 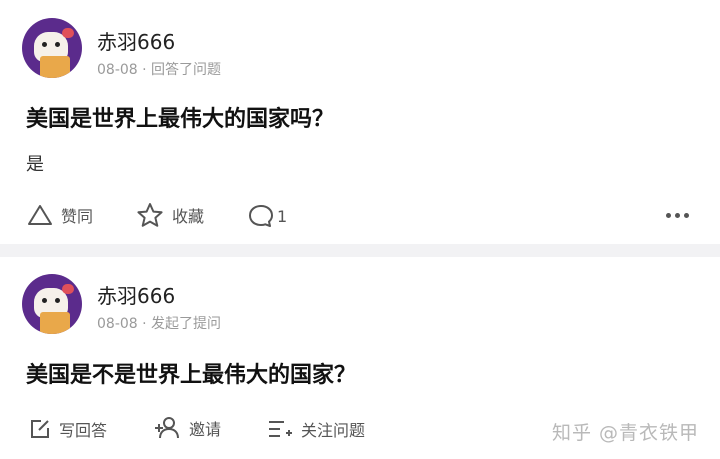 What do you see at coordinates (191, 373) in the screenshot?
I see `question-title: 美国是不是世界上最伟大的国家？` at bounding box center [191, 373].